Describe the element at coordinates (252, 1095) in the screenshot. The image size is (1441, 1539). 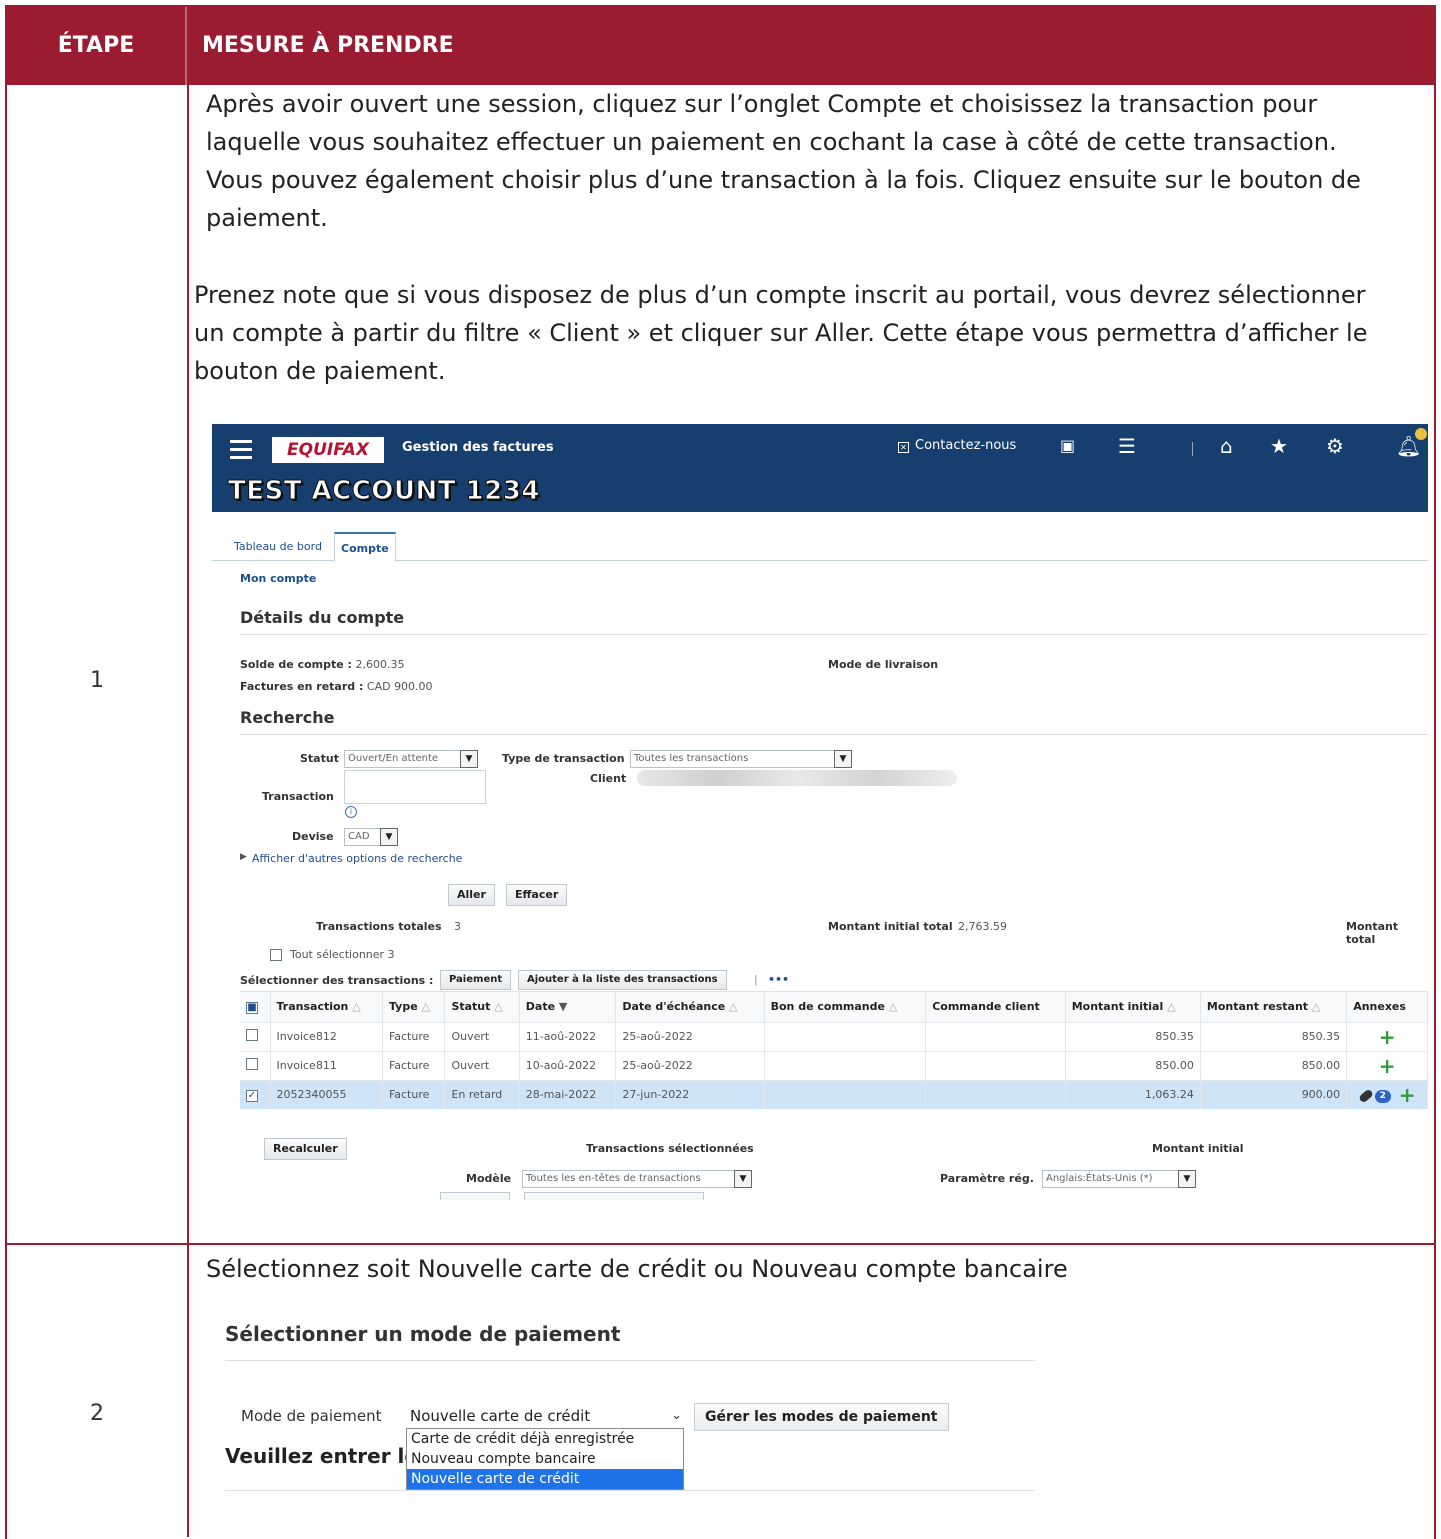
I see `row-checkbox-checked: ✓` at that location.